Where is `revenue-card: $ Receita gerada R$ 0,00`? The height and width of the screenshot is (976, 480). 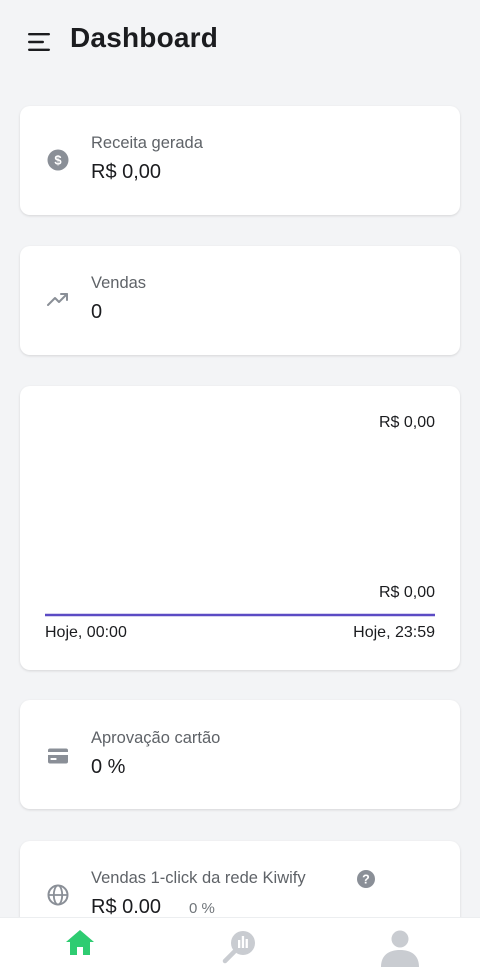 revenue-card: $ Receita gerada R$ 0,00 is located at coordinates (240, 160).